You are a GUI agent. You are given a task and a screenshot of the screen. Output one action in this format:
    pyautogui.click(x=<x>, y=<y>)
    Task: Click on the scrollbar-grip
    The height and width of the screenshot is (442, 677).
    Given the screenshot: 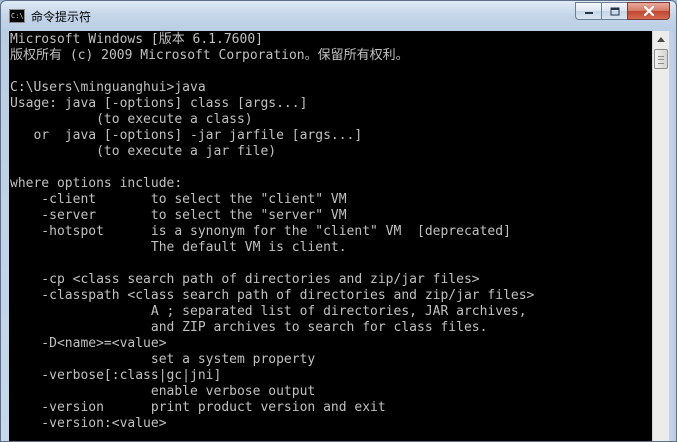 What is the action you would take?
    pyautogui.click(x=661, y=60)
    